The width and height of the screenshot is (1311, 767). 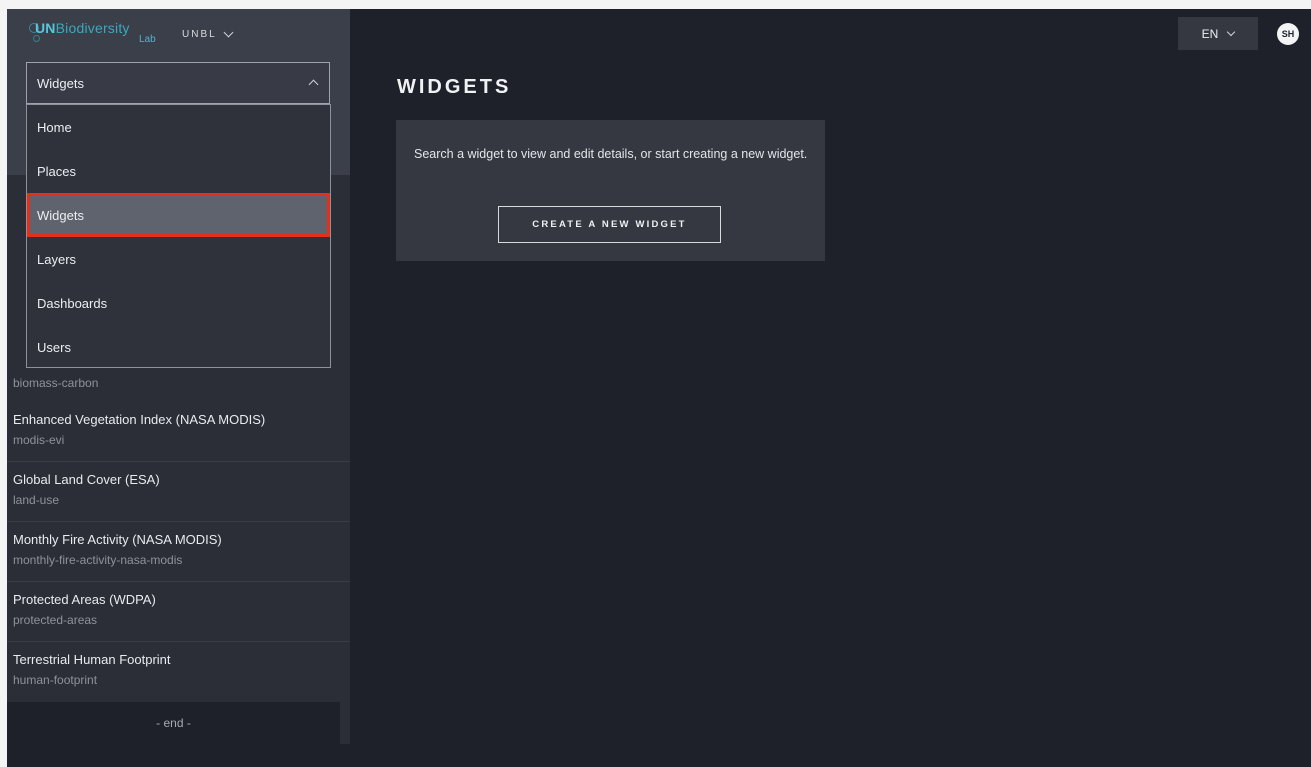 I want to click on section-select-value: Widgets, so click(x=60, y=83).